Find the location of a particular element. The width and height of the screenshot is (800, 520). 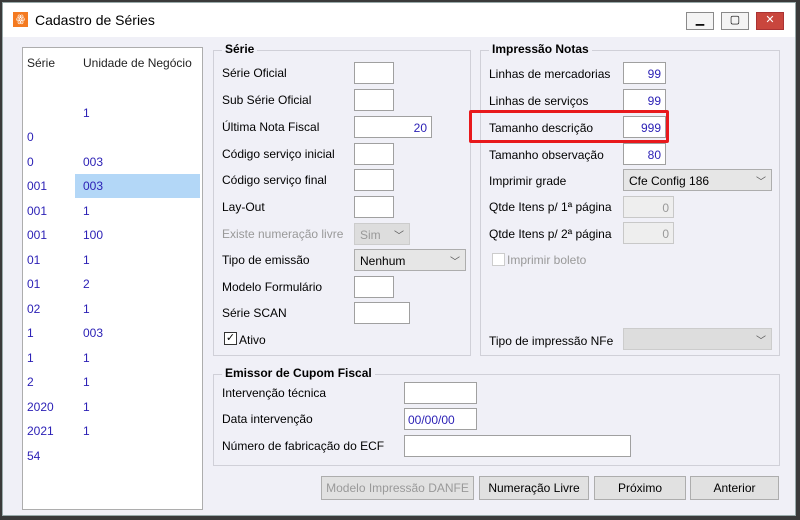

ativo-label: Ativo is located at coordinates (252, 340).